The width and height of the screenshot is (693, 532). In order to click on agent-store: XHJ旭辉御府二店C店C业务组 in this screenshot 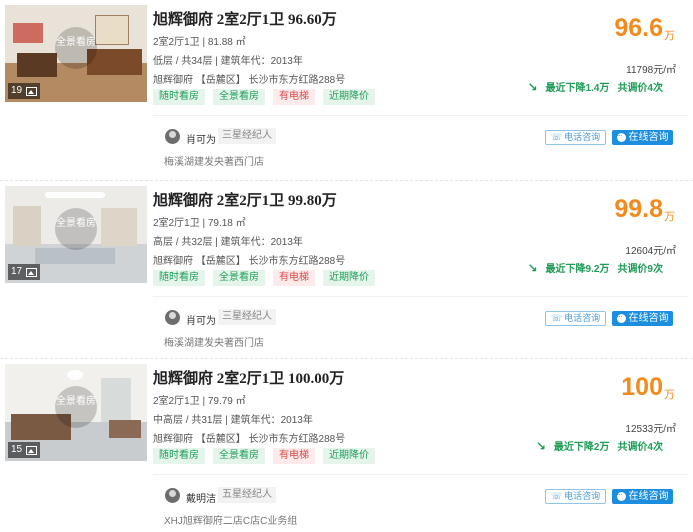, I will do `click(231, 521)`.